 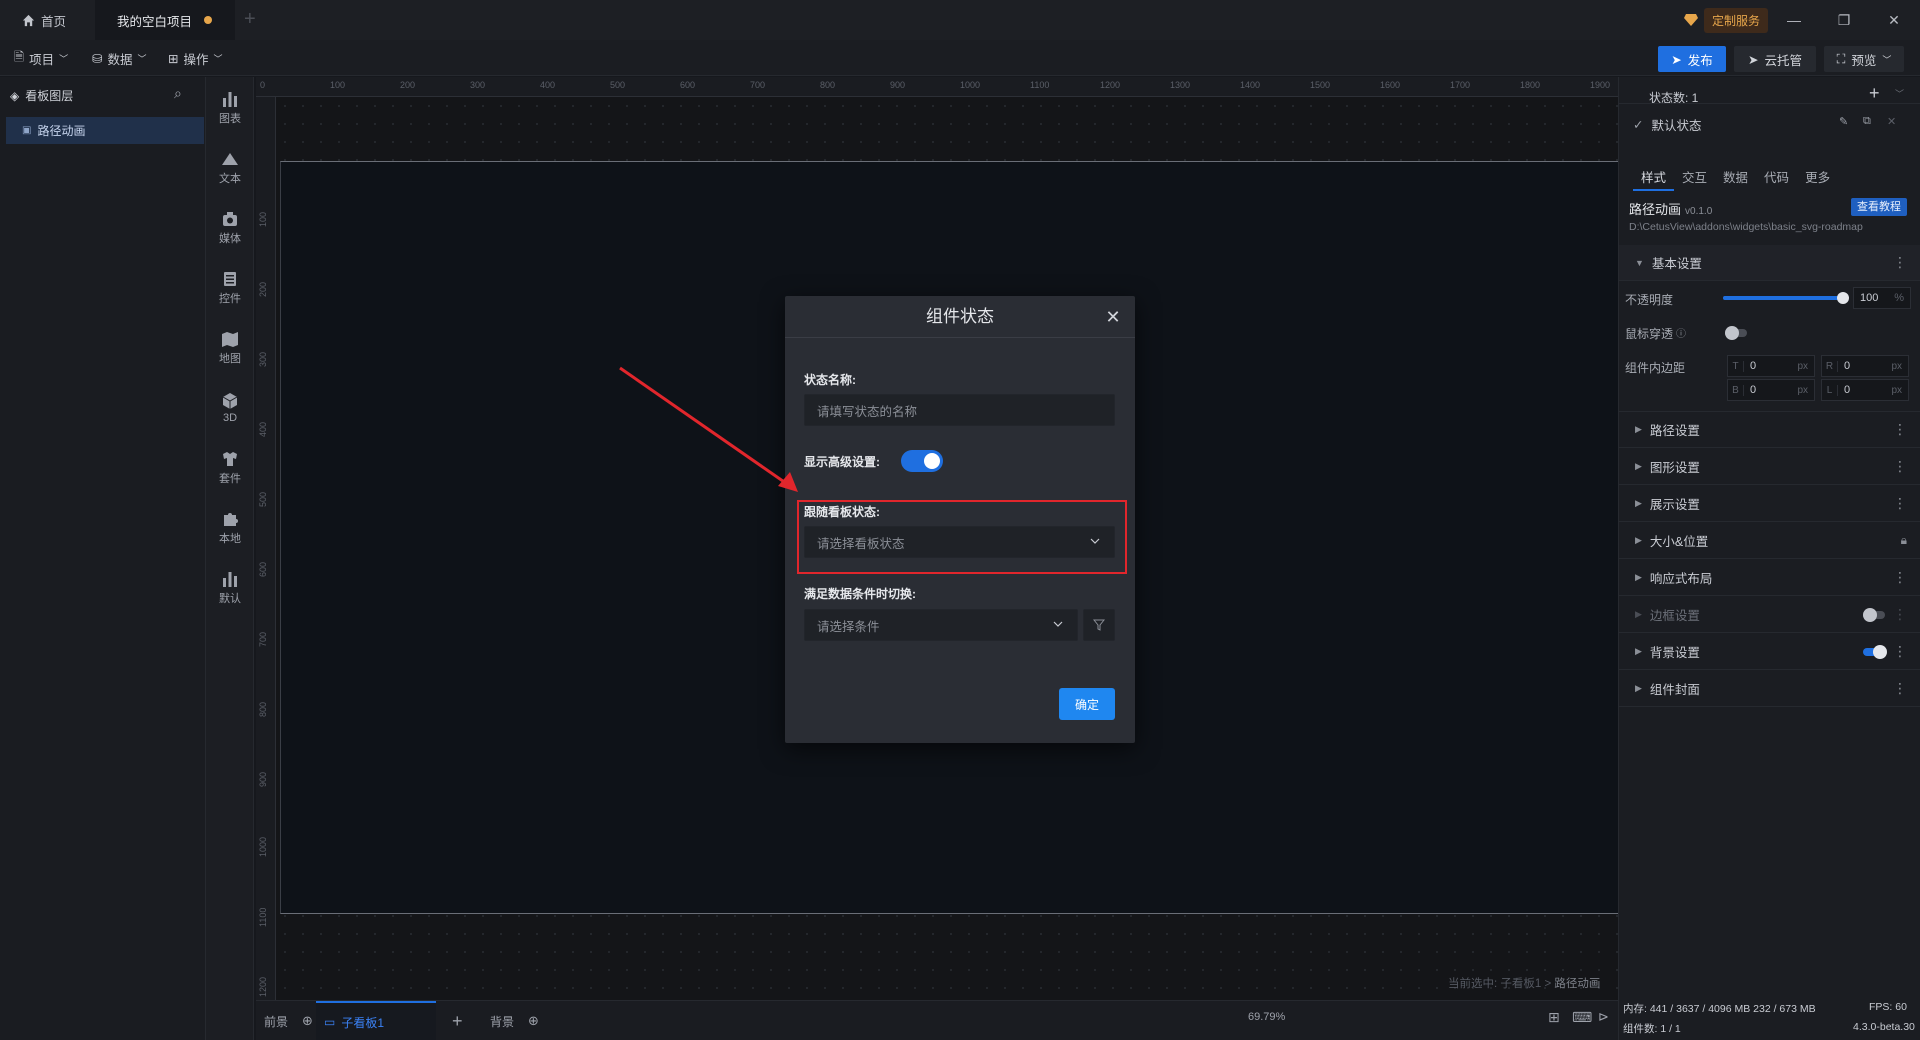 I want to click on cloud-hosting-button: ➤ 云托管, so click(x=1775, y=59).